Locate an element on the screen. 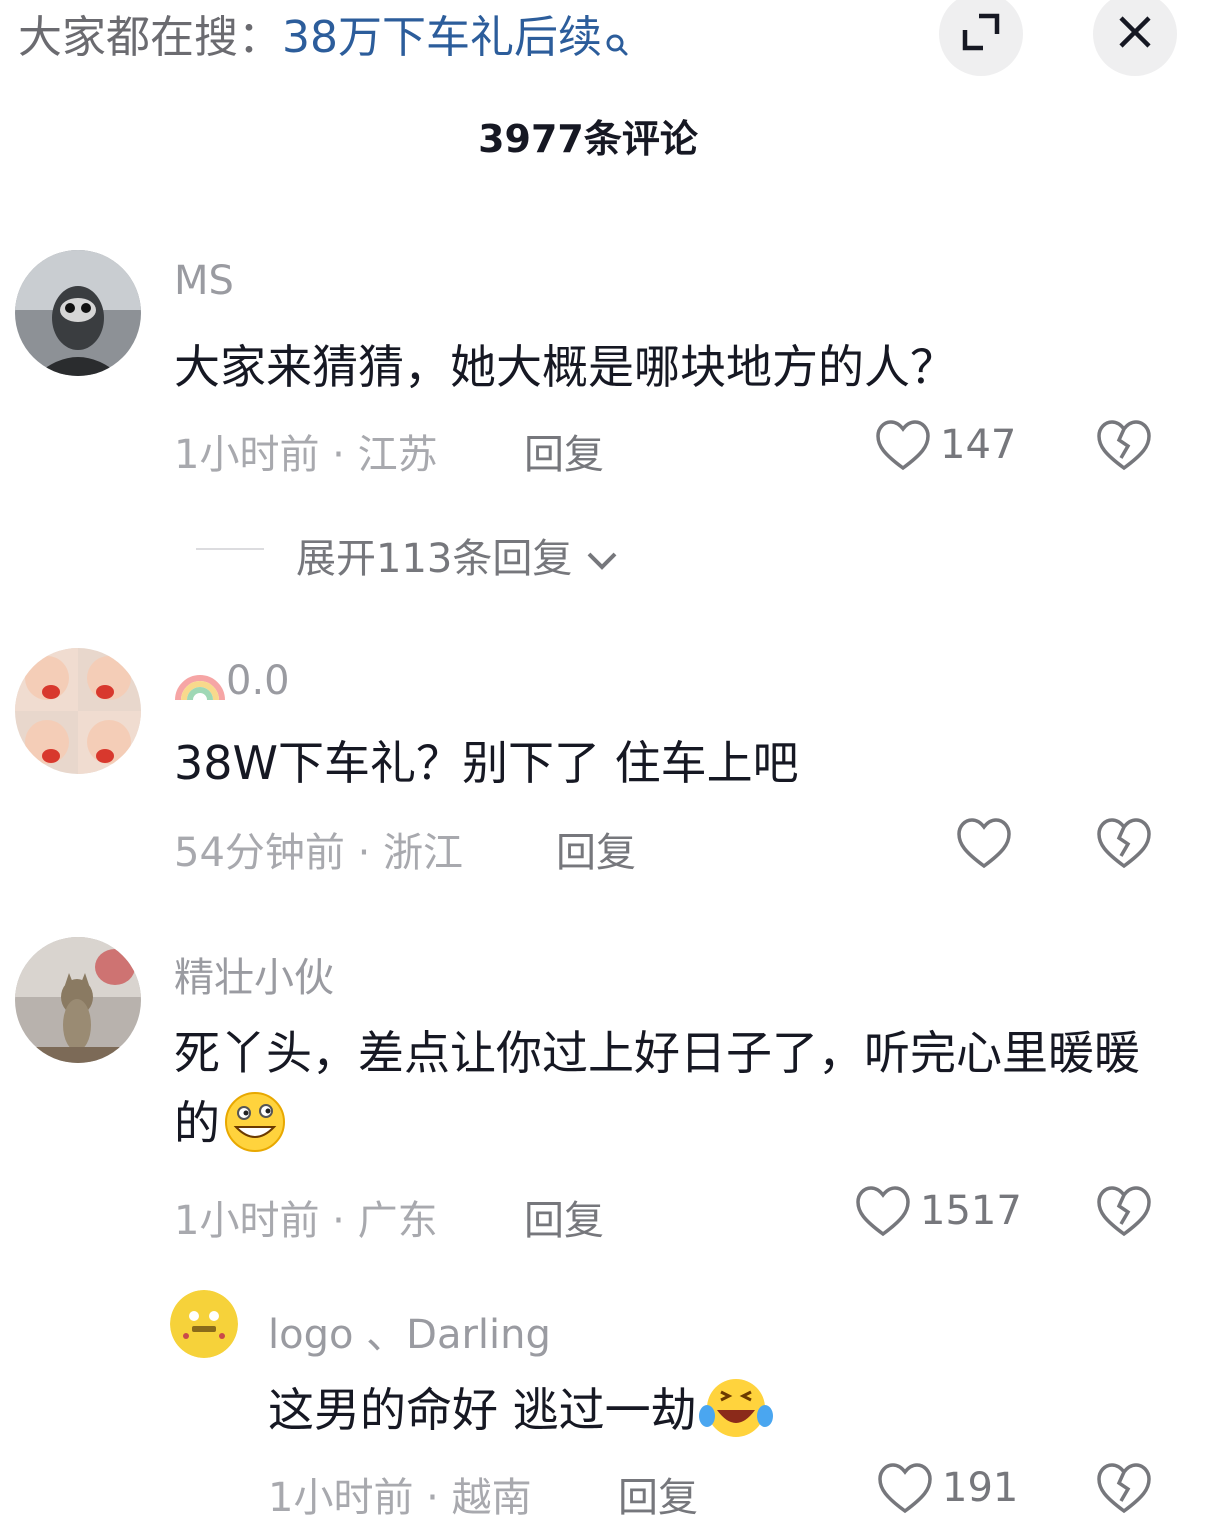  comment-username: 0.0 is located at coordinates (232, 683).